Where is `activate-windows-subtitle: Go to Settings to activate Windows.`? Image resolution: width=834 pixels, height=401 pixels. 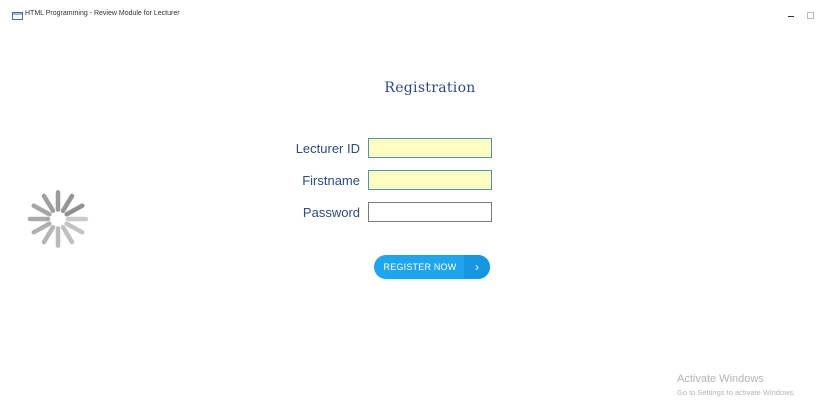
activate-windows-subtitle: Go to Settings to activate Windows. is located at coordinates (736, 392).